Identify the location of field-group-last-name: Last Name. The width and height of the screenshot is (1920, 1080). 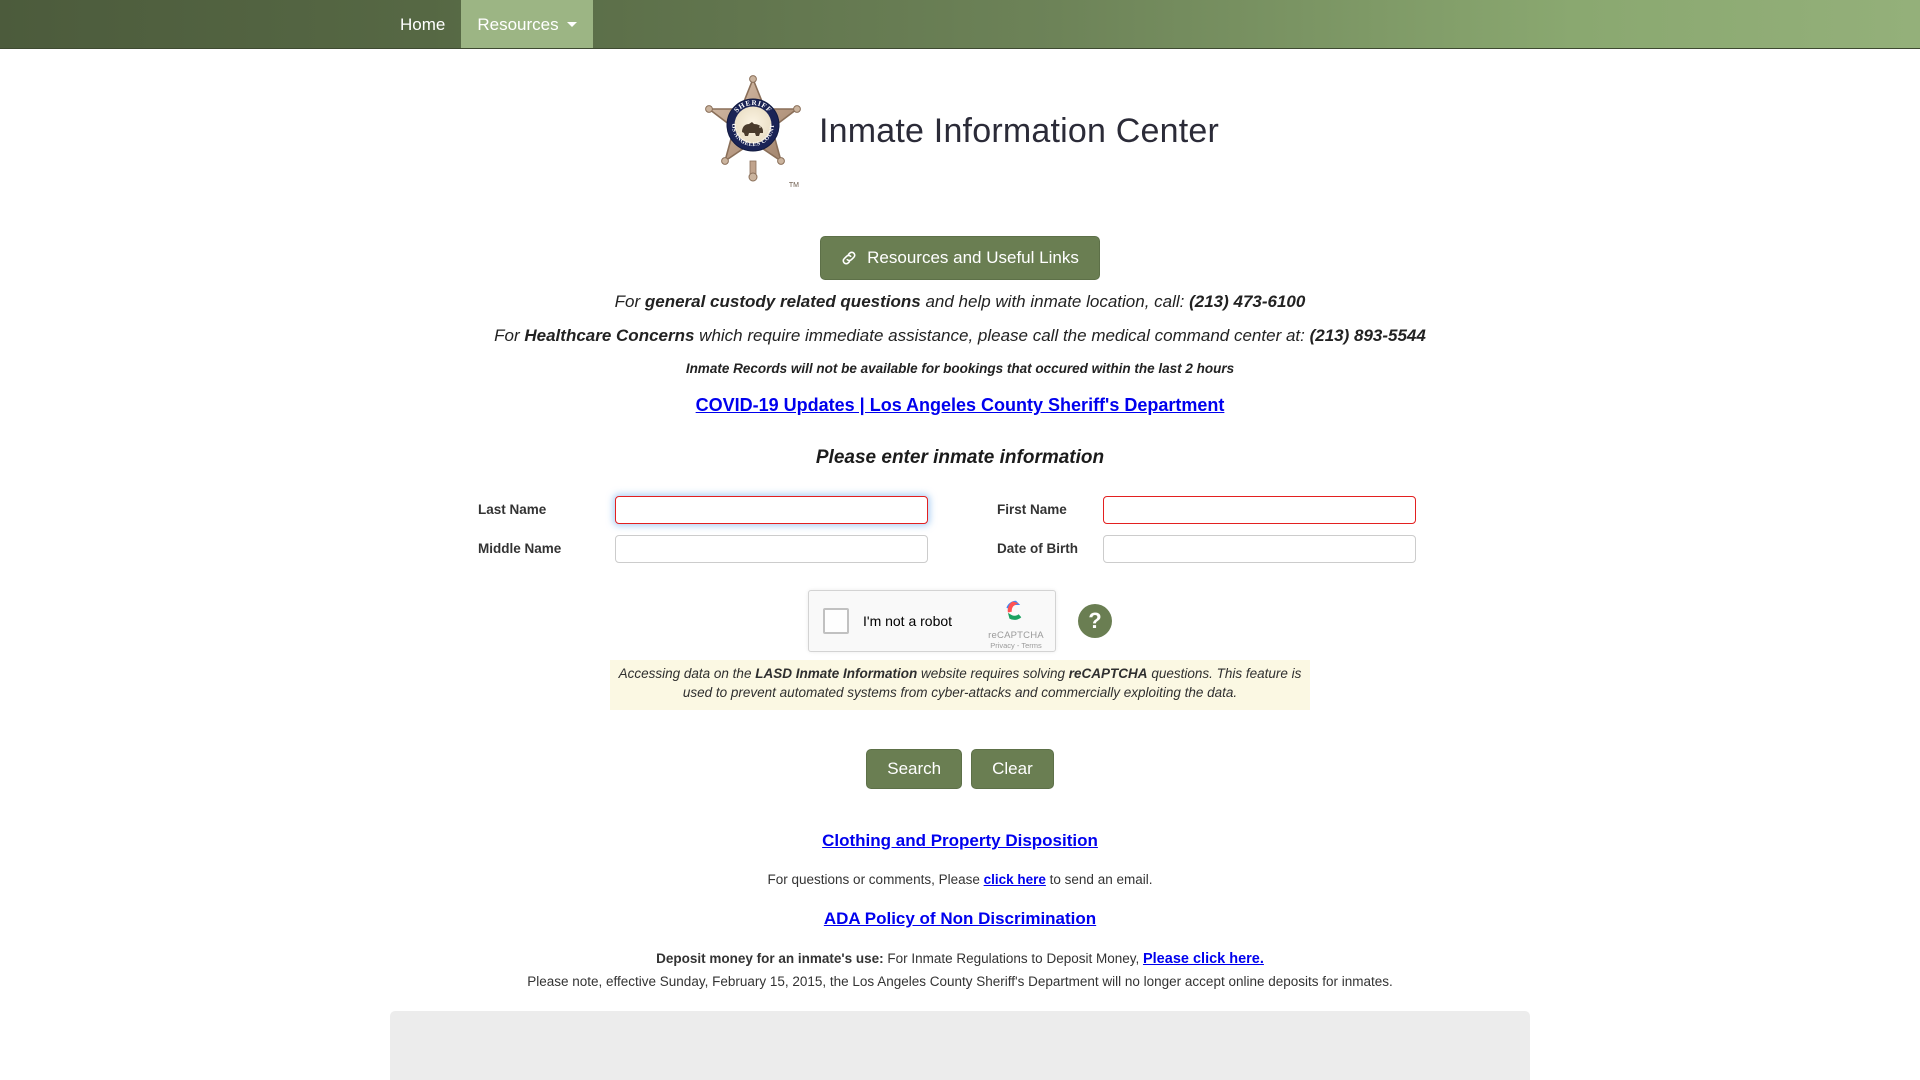
(710, 509).